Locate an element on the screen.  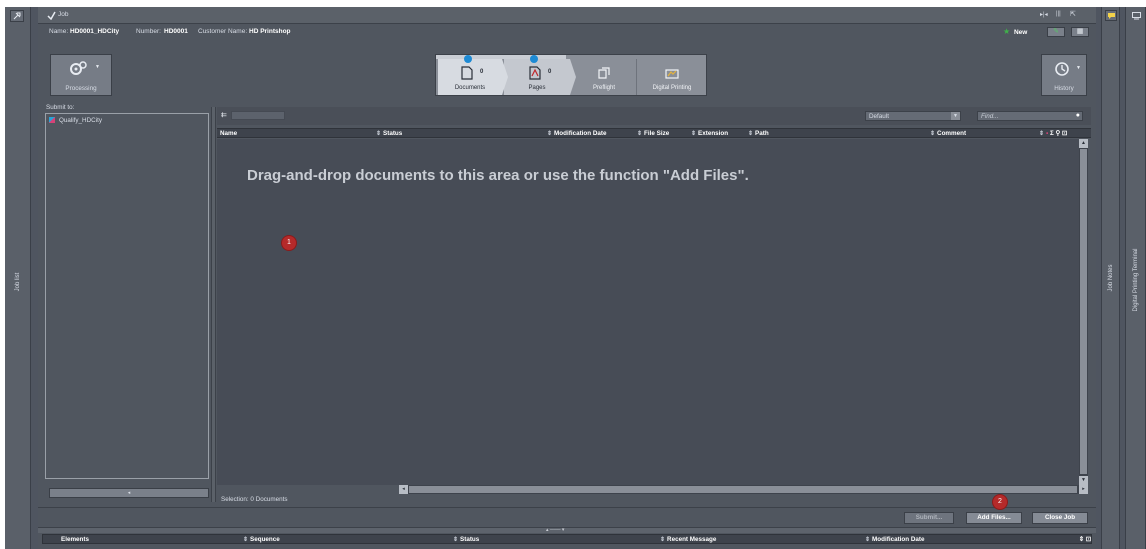
digital-printing-icon is located at coordinates (672, 73).